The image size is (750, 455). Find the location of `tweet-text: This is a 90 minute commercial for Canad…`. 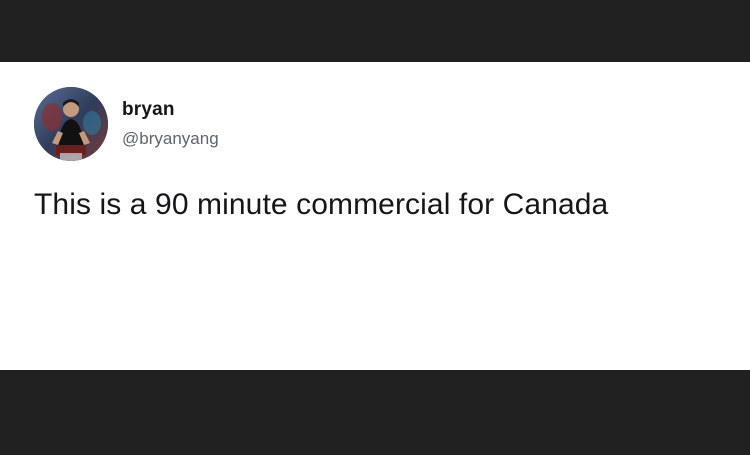

tweet-text: This is a 90 minute commercial for Canad… is located at coordinates (321, 204).